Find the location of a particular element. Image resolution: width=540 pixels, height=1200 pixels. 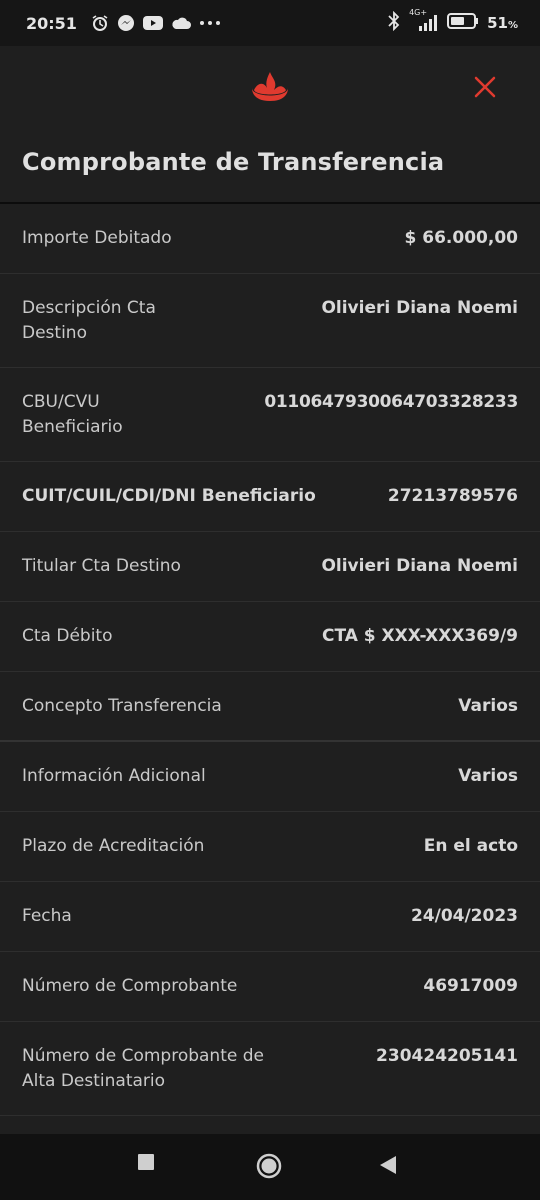

header: Comprobante de Transferencia is located at coordinates (270, 124).